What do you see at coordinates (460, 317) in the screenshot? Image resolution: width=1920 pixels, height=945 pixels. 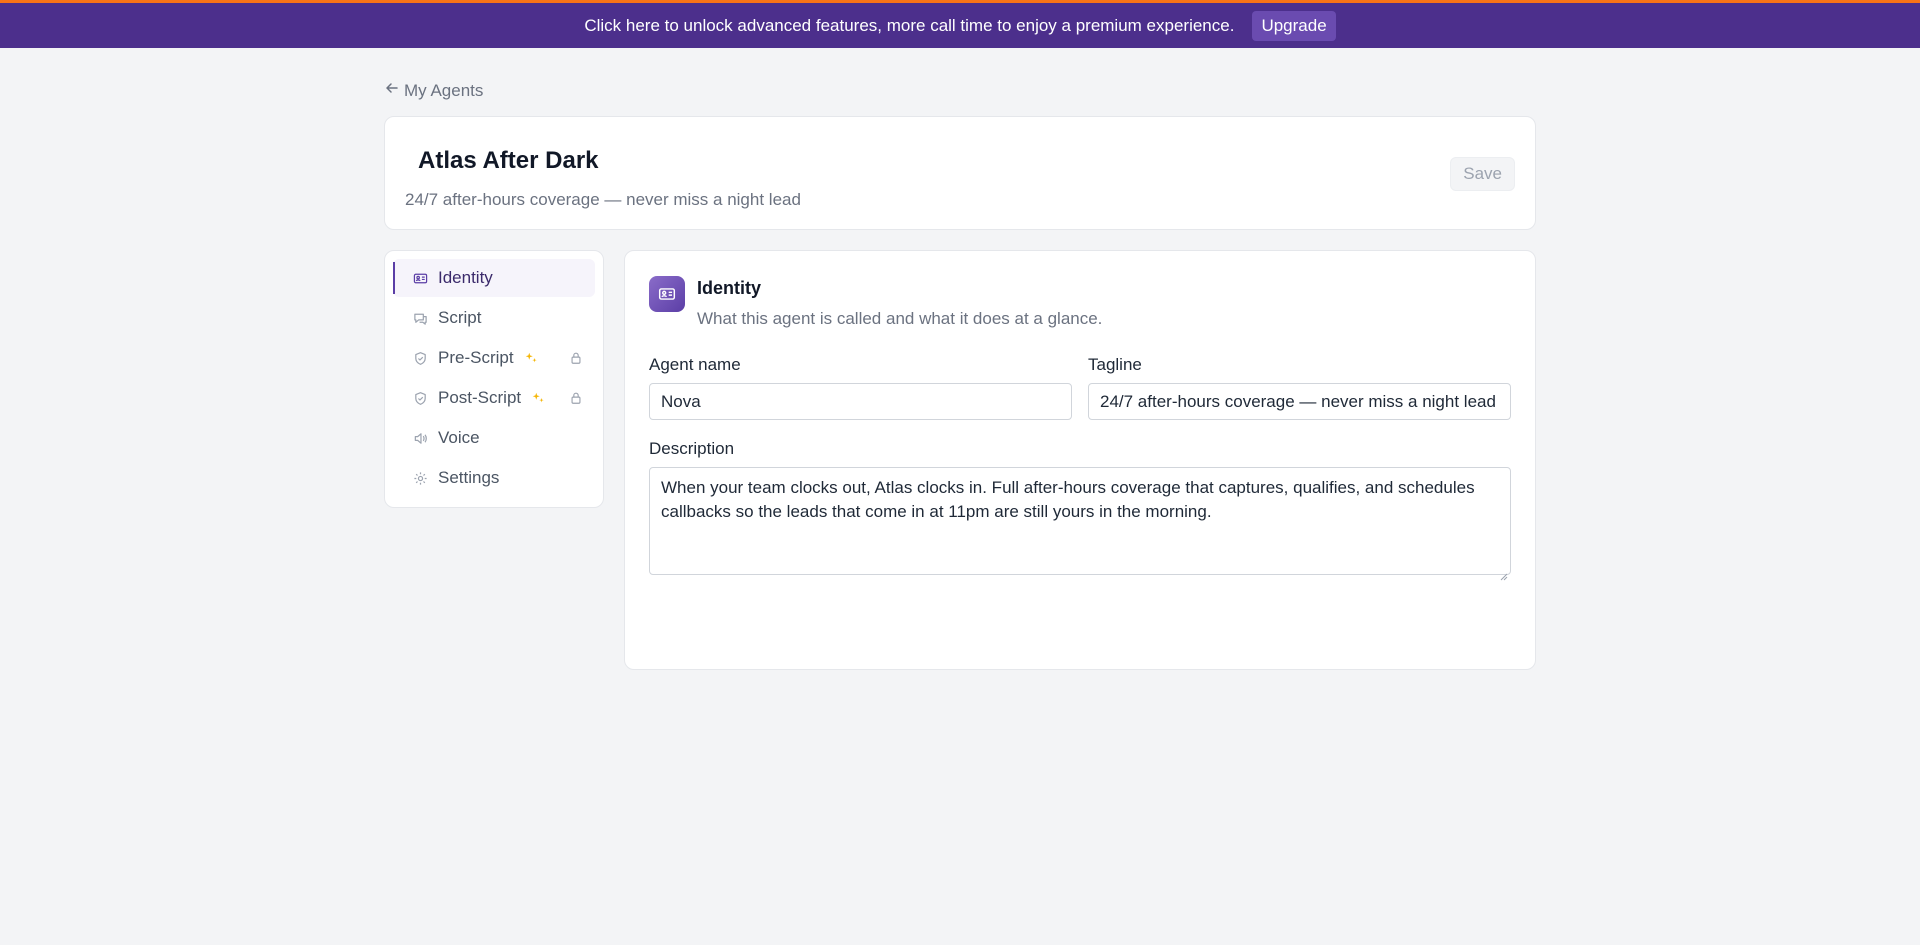 I see `sidebar-item-label: Script` at bounding box center [460, 317].